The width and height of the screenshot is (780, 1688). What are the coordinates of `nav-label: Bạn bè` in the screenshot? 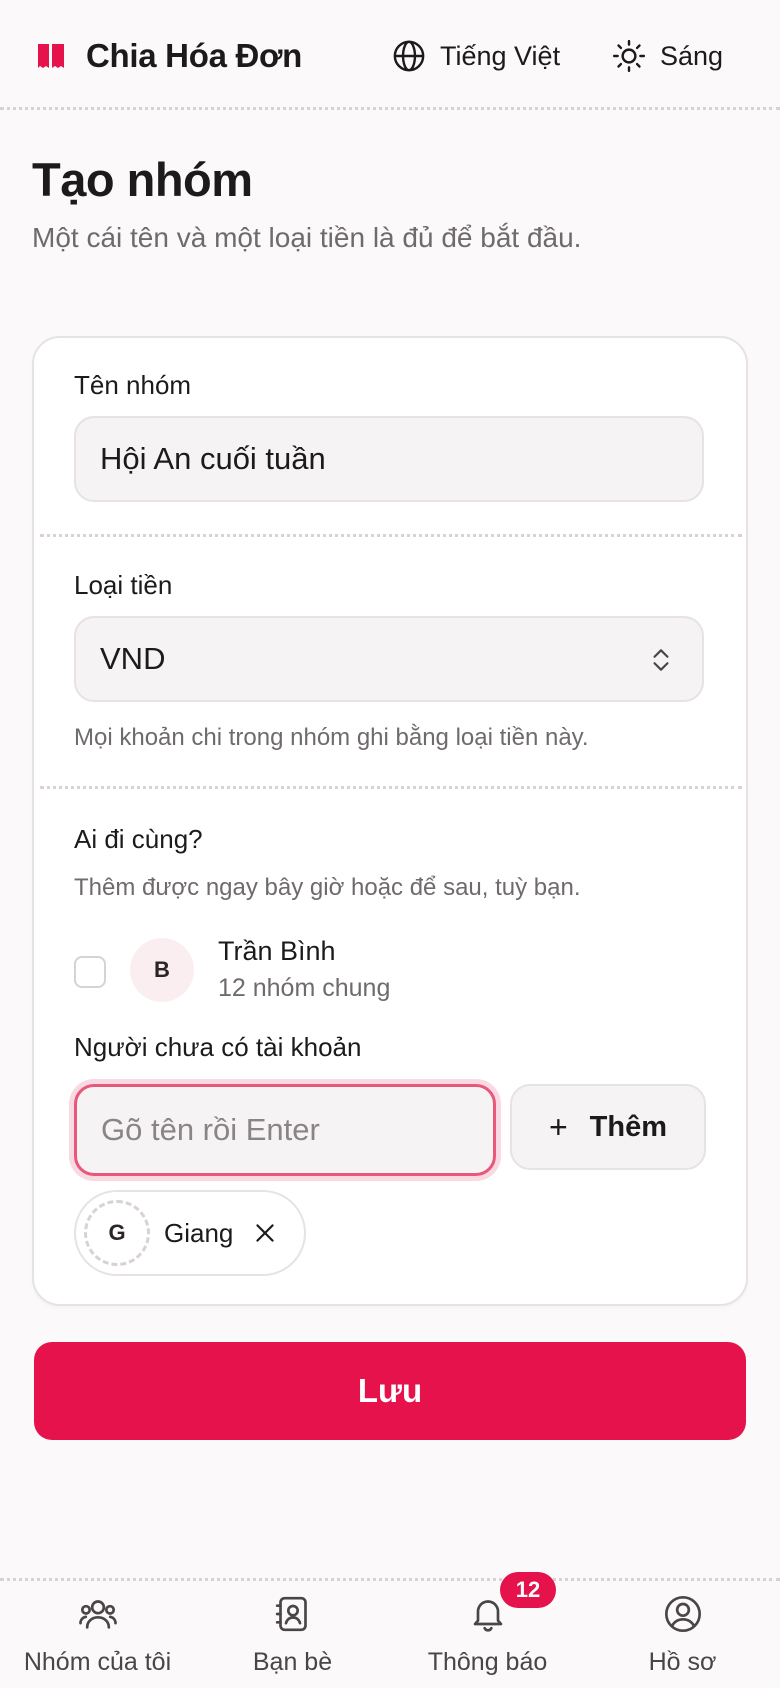 It's located at (292, 1662).